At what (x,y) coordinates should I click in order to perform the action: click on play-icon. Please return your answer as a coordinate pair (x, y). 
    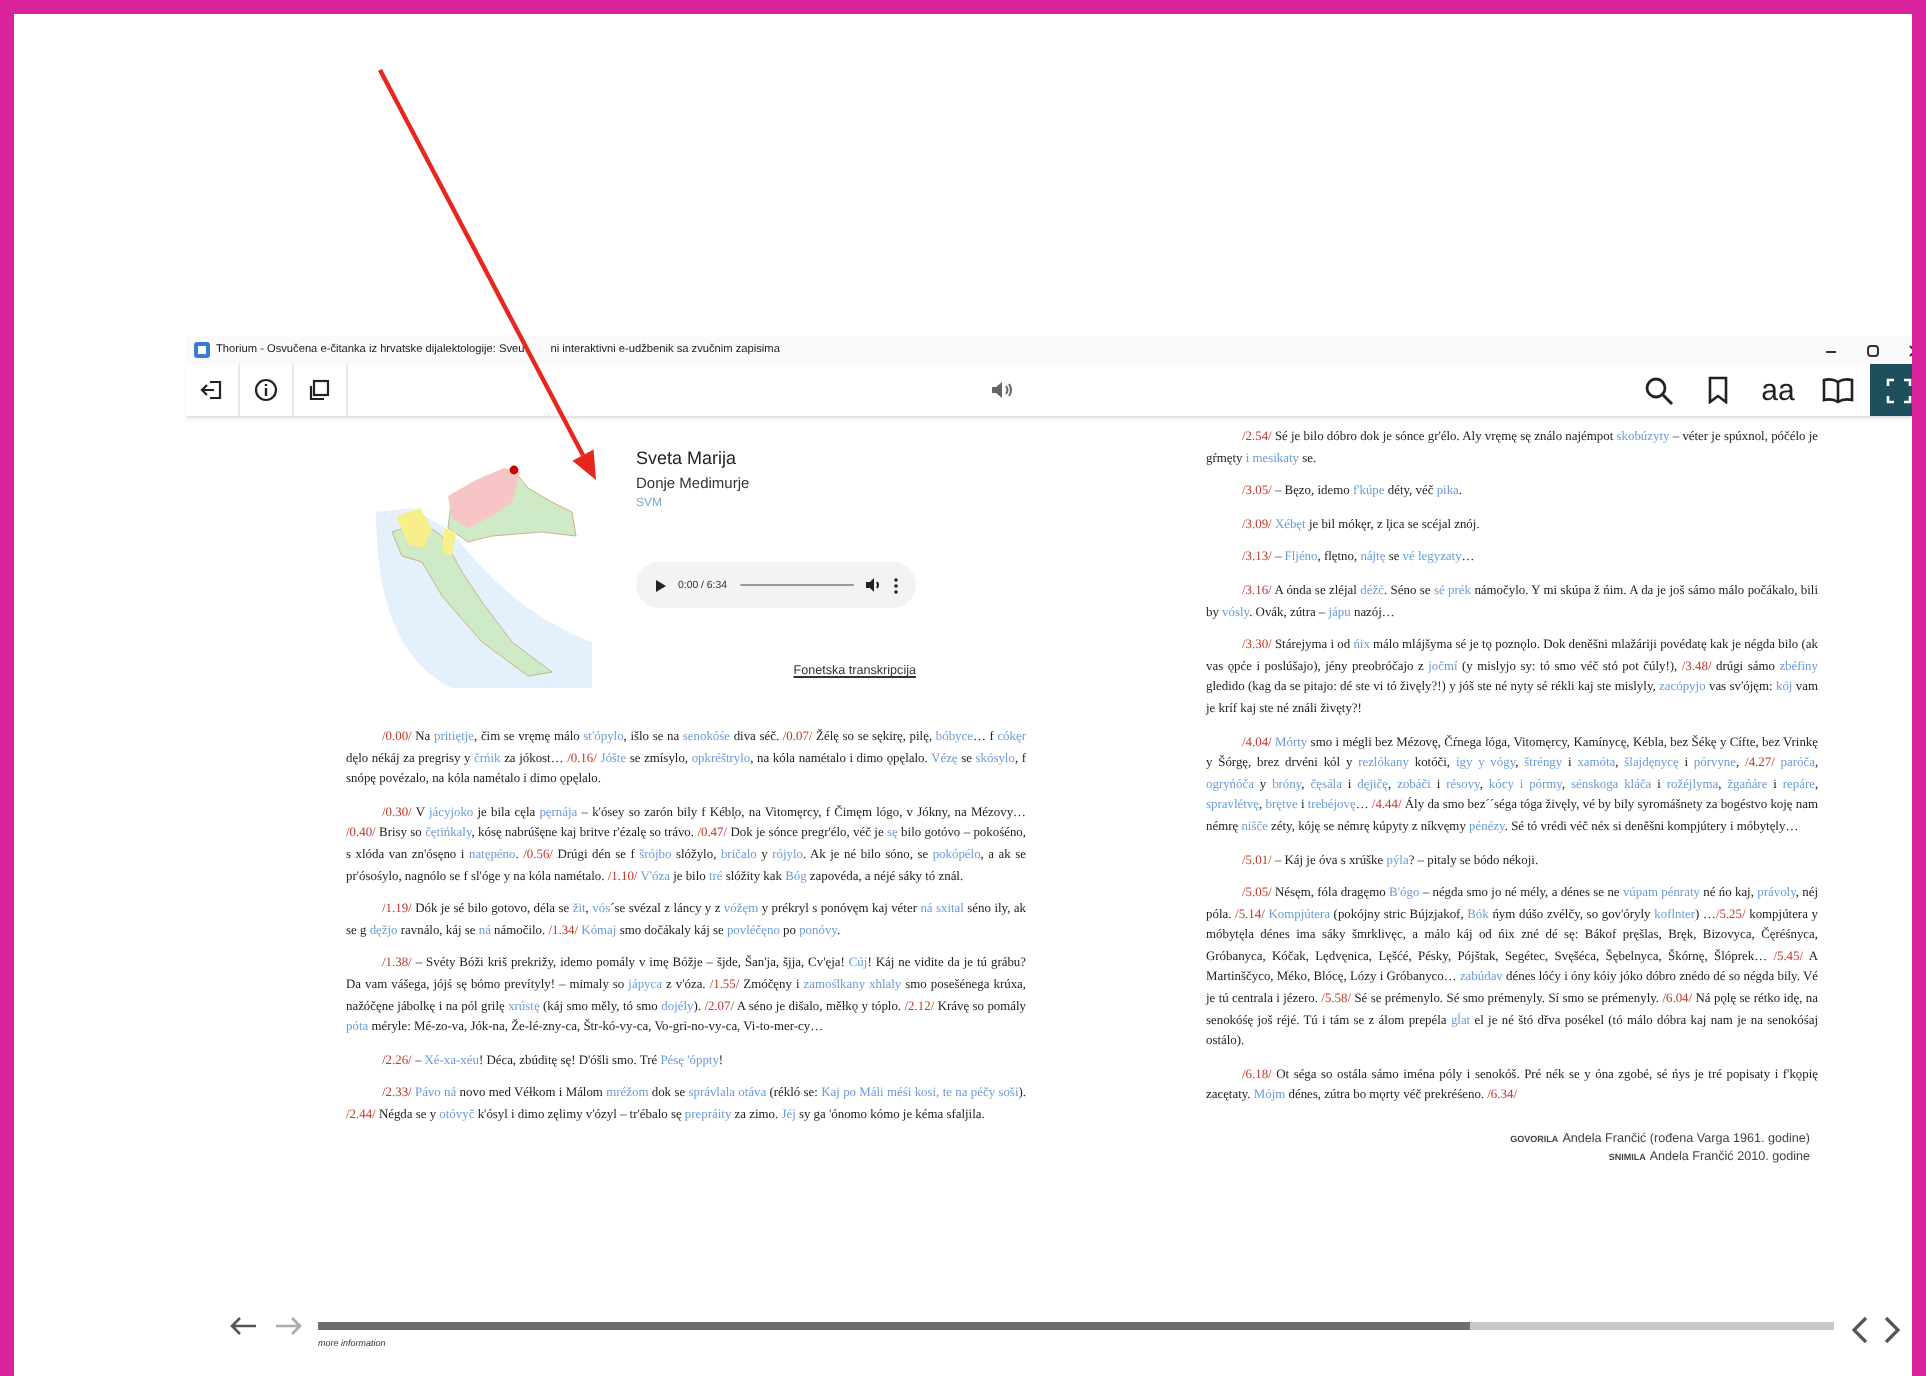
    Looking at the image, I should click on (660, 585).